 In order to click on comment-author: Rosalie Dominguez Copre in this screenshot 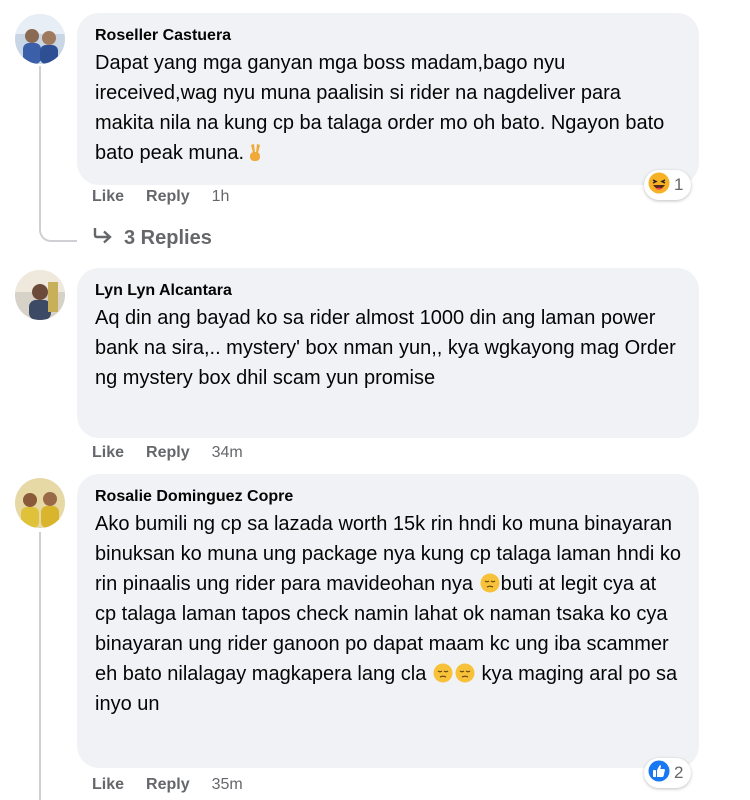, I will do `click(388, 497)`.